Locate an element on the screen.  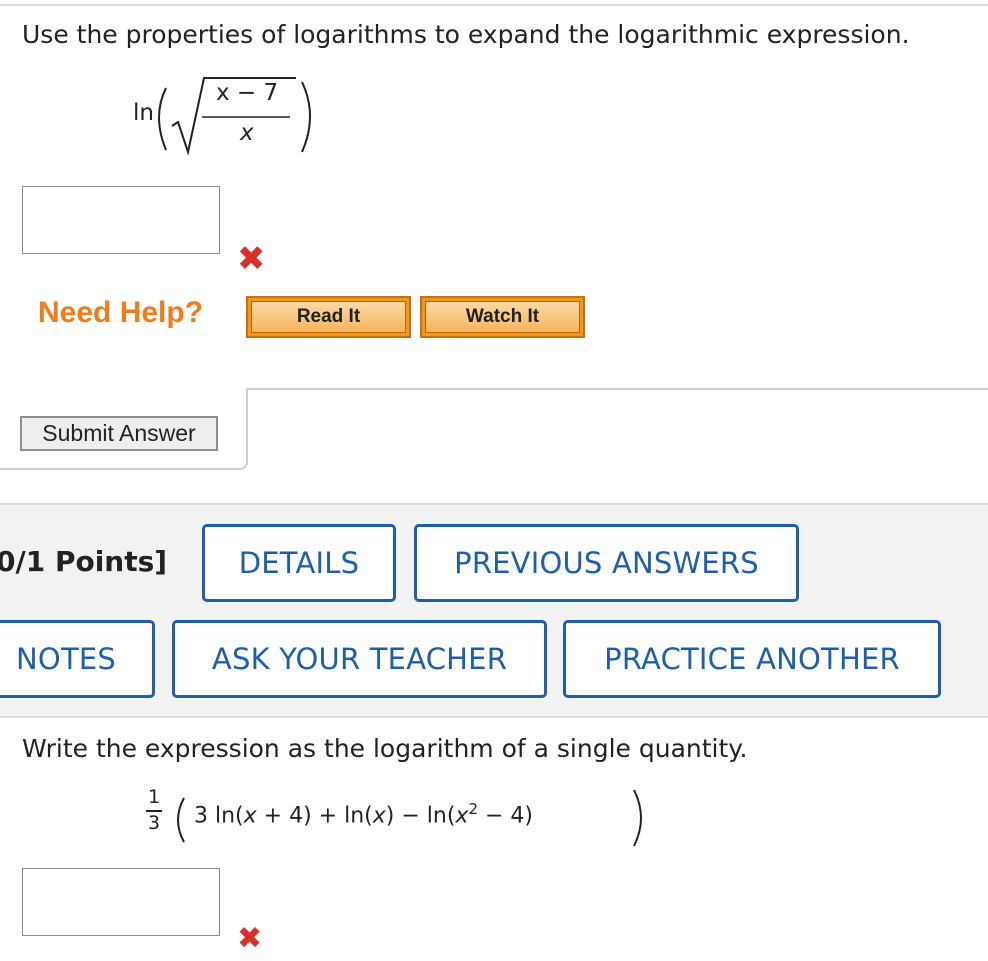
ask-your-teacher-button: ASK YOUR TEACHER is located at coordinates (359, 659).